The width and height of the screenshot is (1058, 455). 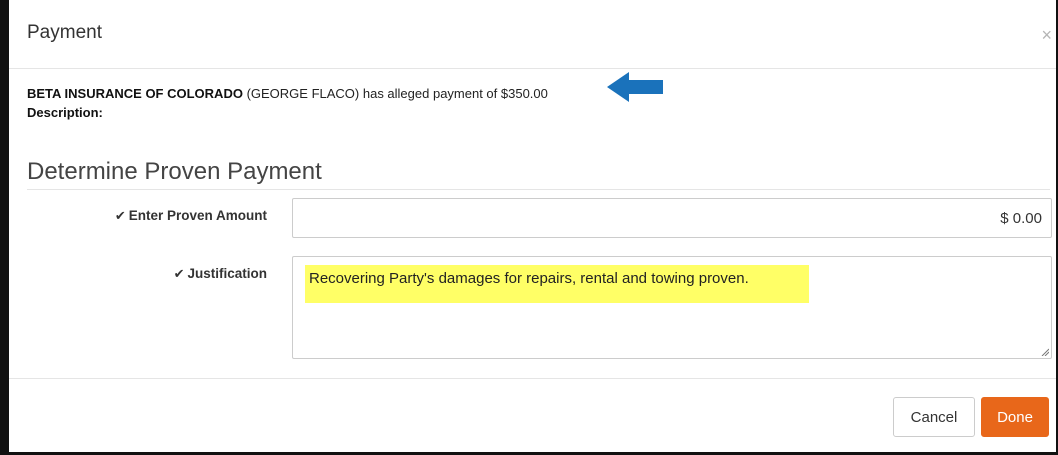 I want to click on cancel-button: Cancel, so click(x=934, y=417).